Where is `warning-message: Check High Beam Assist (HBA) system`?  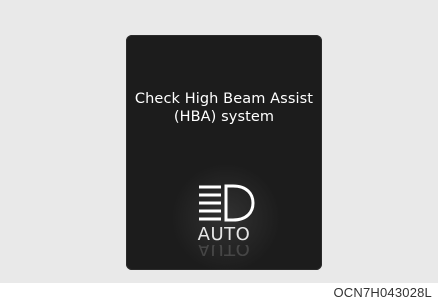 warning-message: Check High Beam Assist (HBA) system is located at coordinates (224, 108).